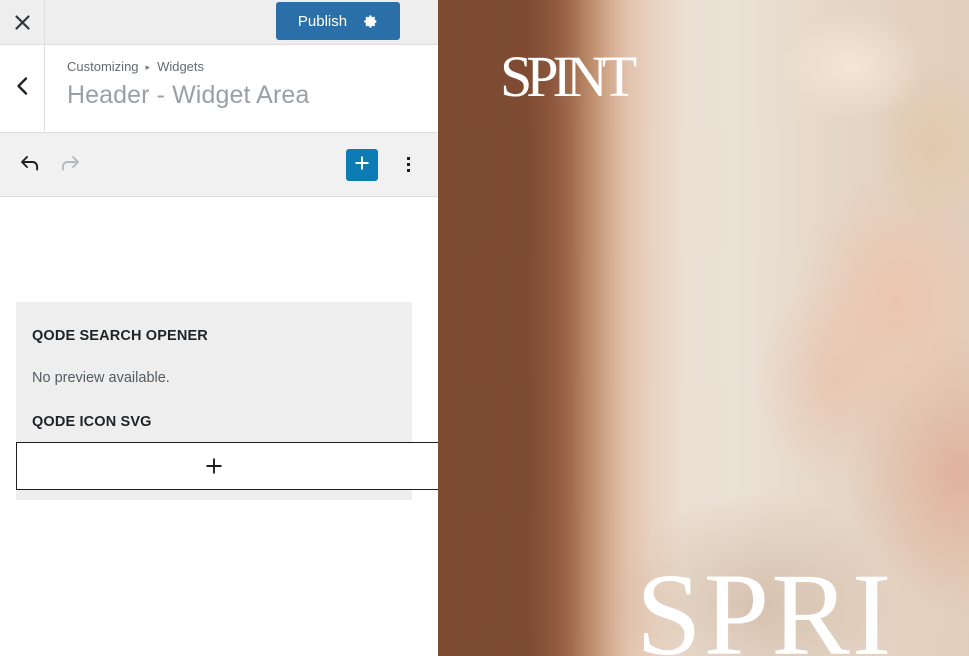 This screenshot has width=969, height=656. What do you see at coordinates (103, 66) in the screenshot?
I see `breadcrumb-parent: Customizing` at bounding box center [103, 66].